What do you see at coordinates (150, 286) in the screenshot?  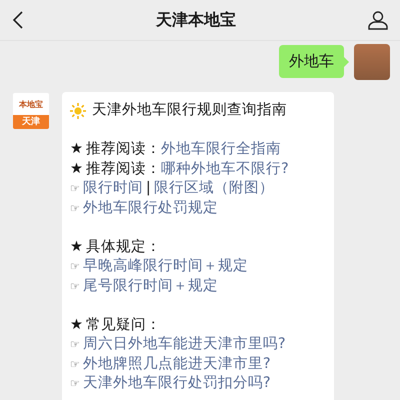 I see `article-link: 尾号限行时间＋规定` at bounding box center [150, 286].